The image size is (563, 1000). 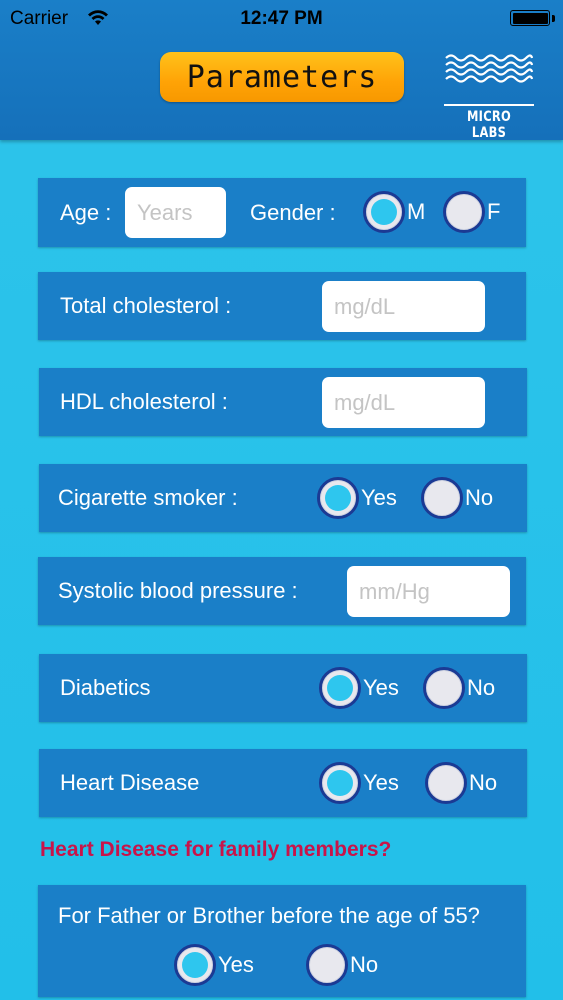 What do you see at coordinates (553, 18) in the screenshot?
I see `battery-nub` at bounding box center [553, 18].